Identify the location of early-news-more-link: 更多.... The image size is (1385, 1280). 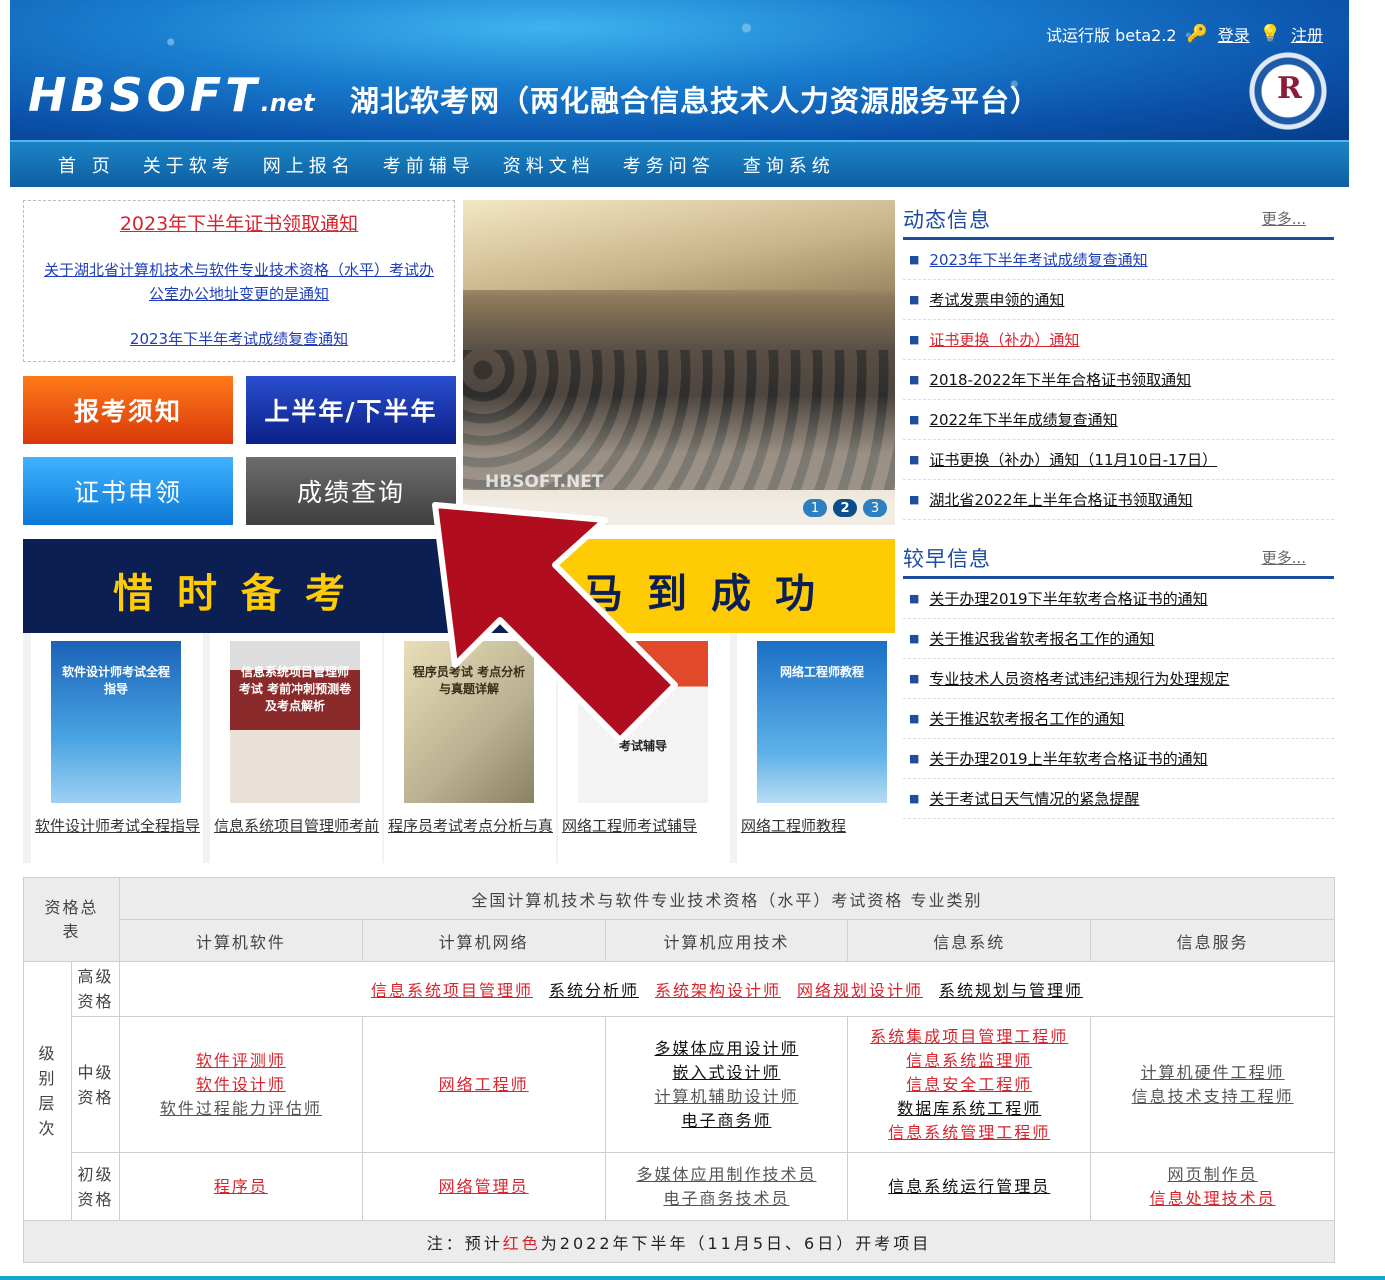
(1284, 557).